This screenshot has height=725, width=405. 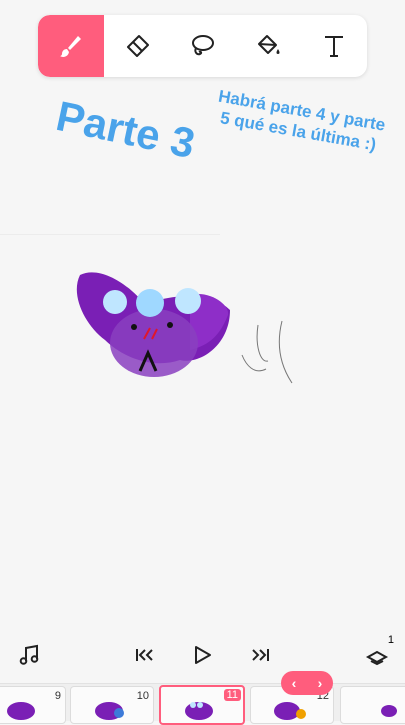 I want to click on playback-controls: 1, so click(x=202, y=655).